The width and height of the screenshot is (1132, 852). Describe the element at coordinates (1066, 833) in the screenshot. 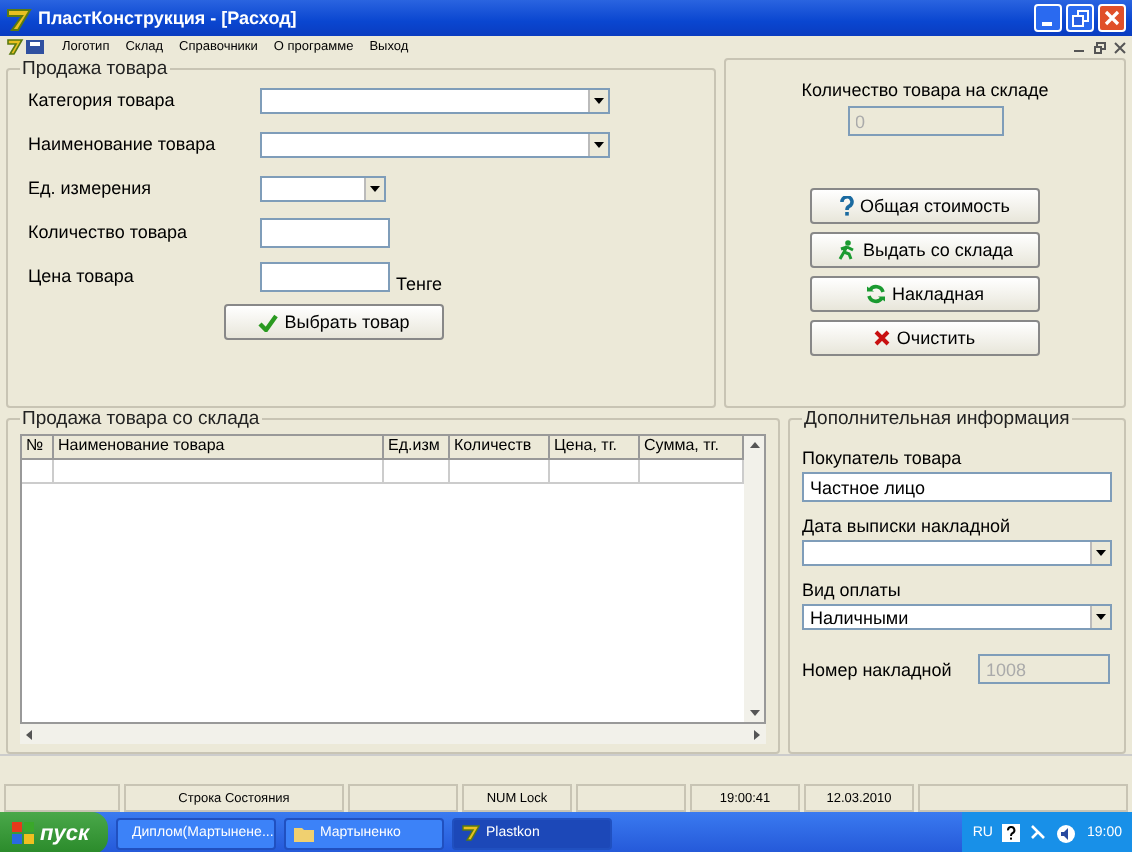

I see `speaker-icon` at that location.